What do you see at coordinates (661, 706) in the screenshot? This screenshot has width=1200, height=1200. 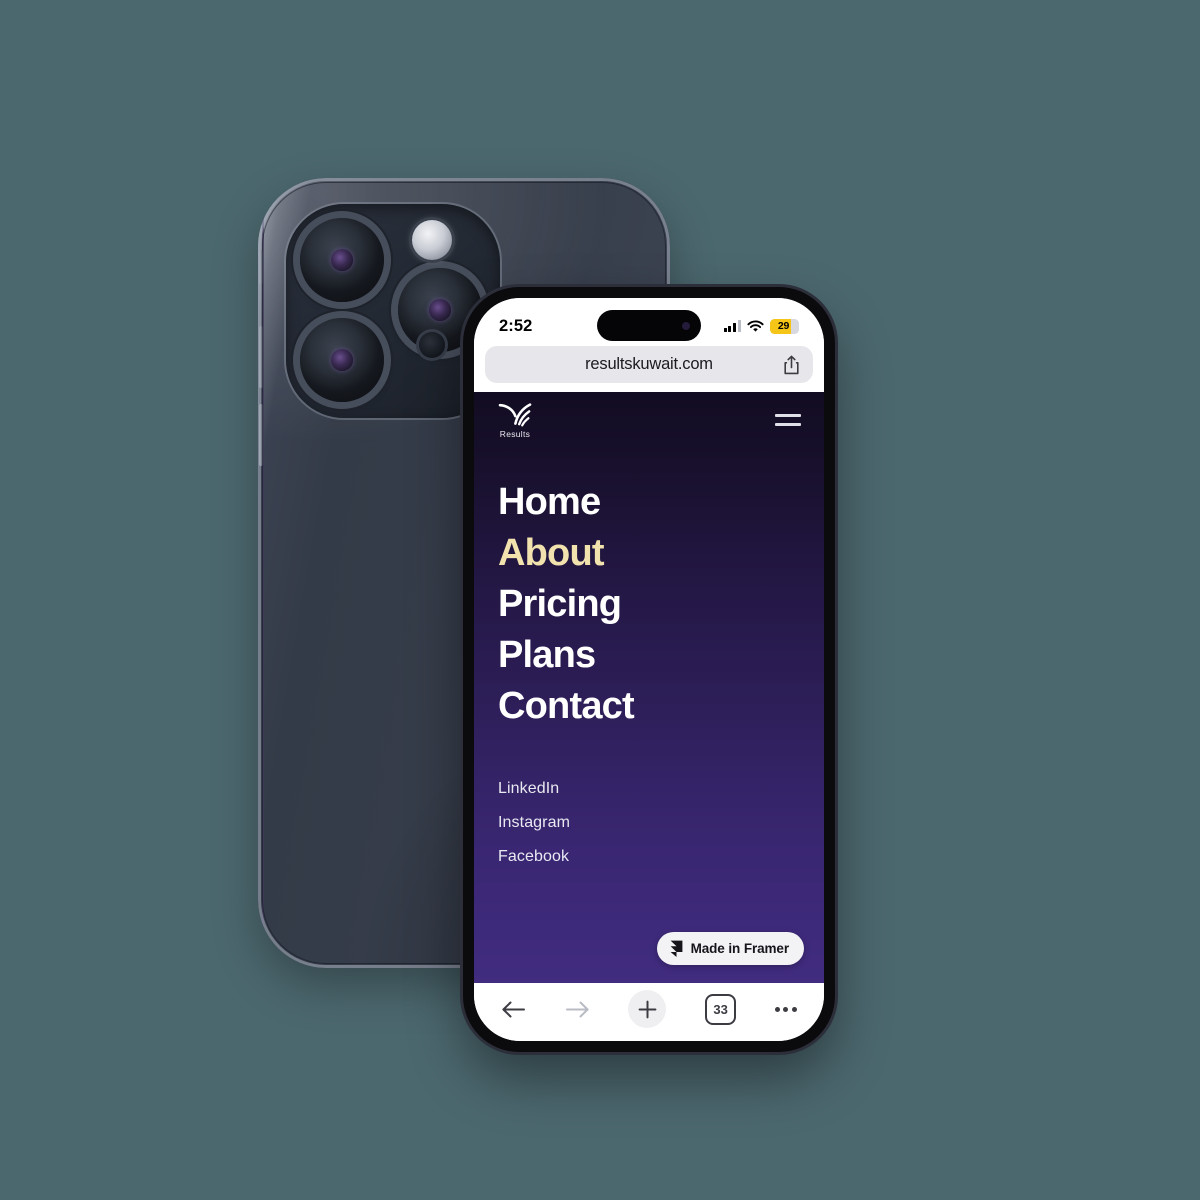 I see `nav-item-contact: Contact` at bounding box center [661, 706].